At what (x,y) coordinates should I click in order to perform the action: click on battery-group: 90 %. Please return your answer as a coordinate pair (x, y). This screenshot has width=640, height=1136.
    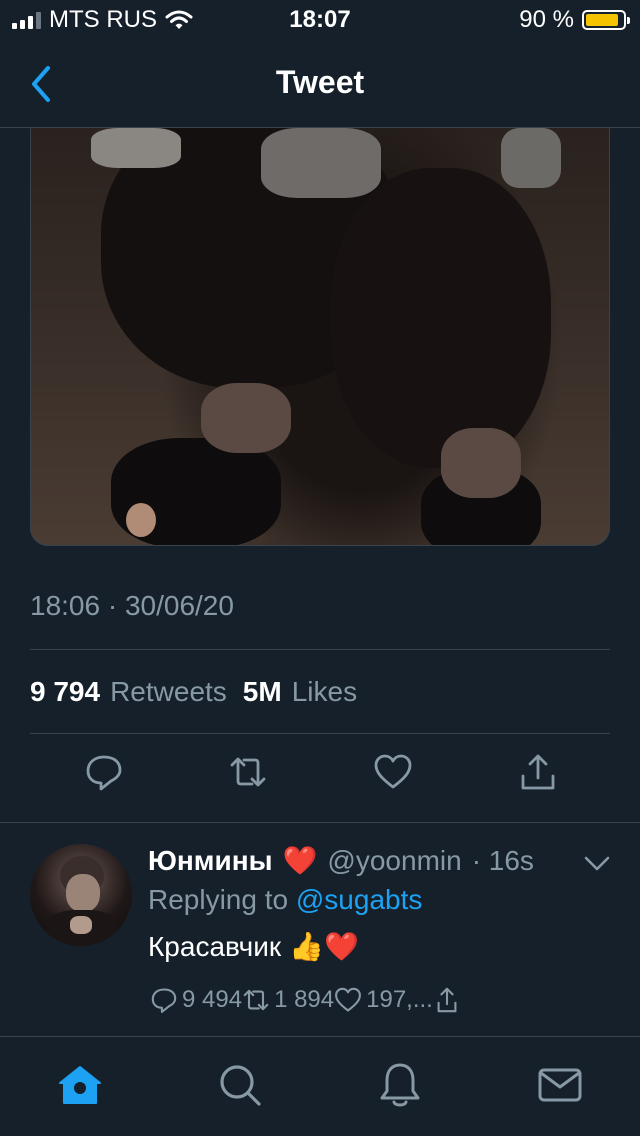
    Looking at the image, I should click on (574, 20).